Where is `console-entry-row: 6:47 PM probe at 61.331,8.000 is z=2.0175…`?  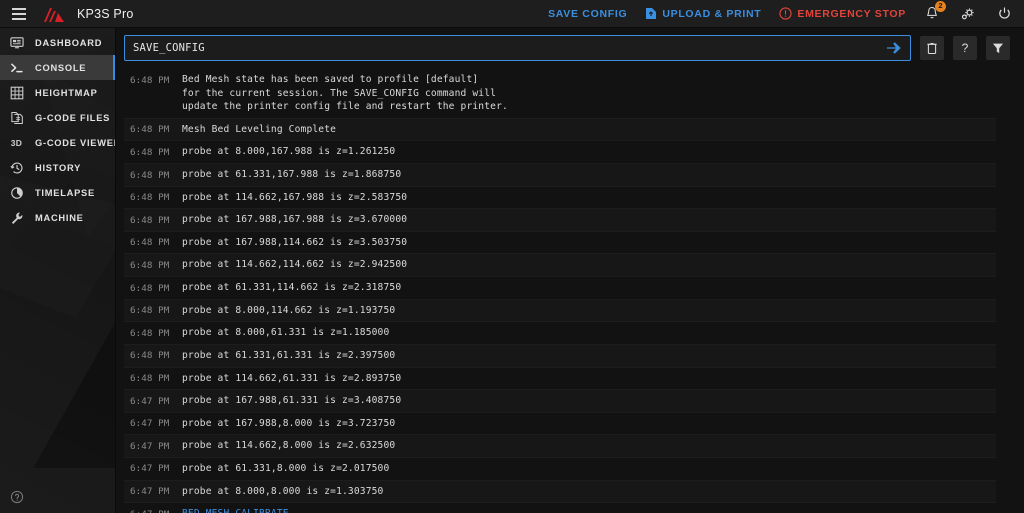
console-entry-row: 6:47 PM probe at 61.331,8.000 is z=2.0175… is located at coordinates (560, 469).